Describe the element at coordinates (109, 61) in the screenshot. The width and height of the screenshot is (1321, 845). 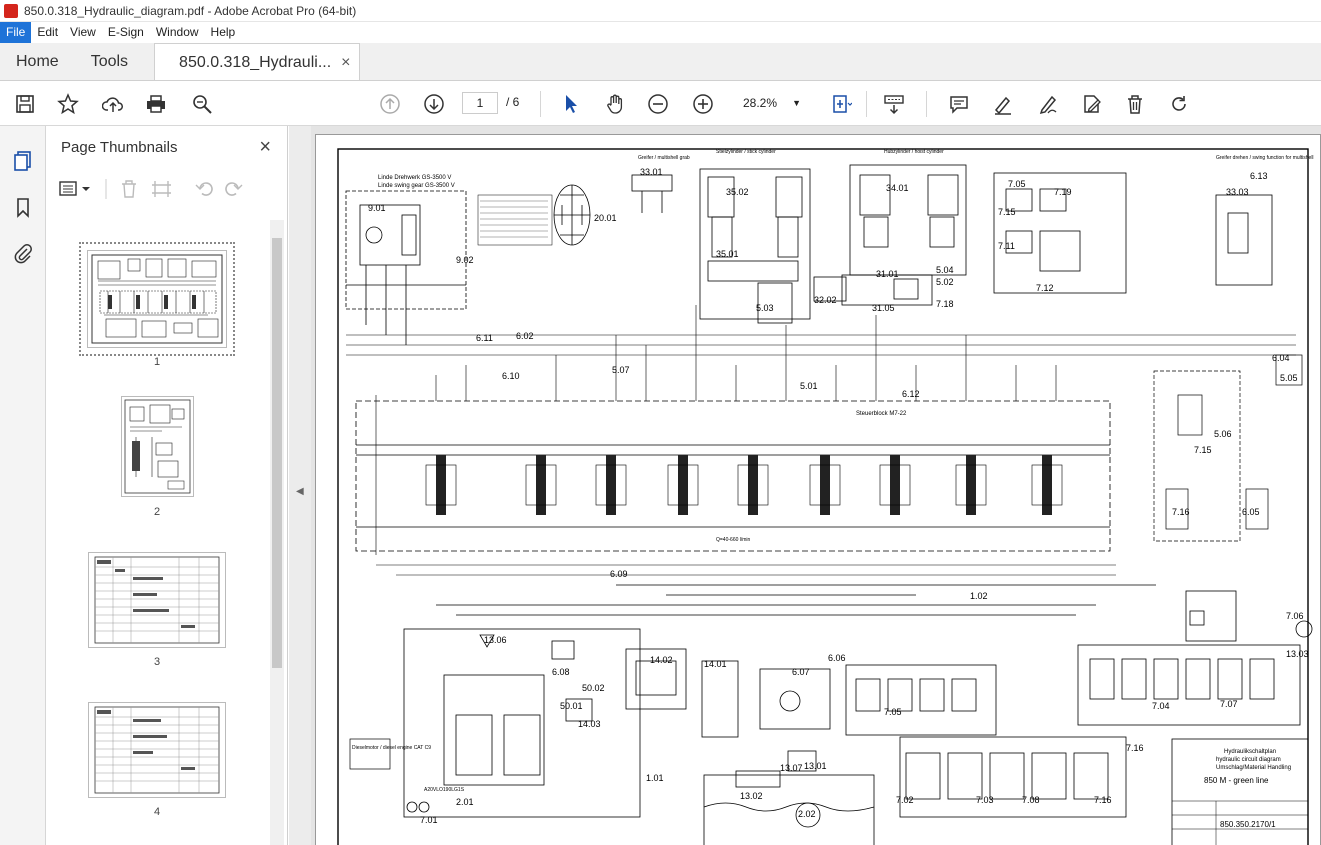
I see `tab-tools: Tools` at that location.